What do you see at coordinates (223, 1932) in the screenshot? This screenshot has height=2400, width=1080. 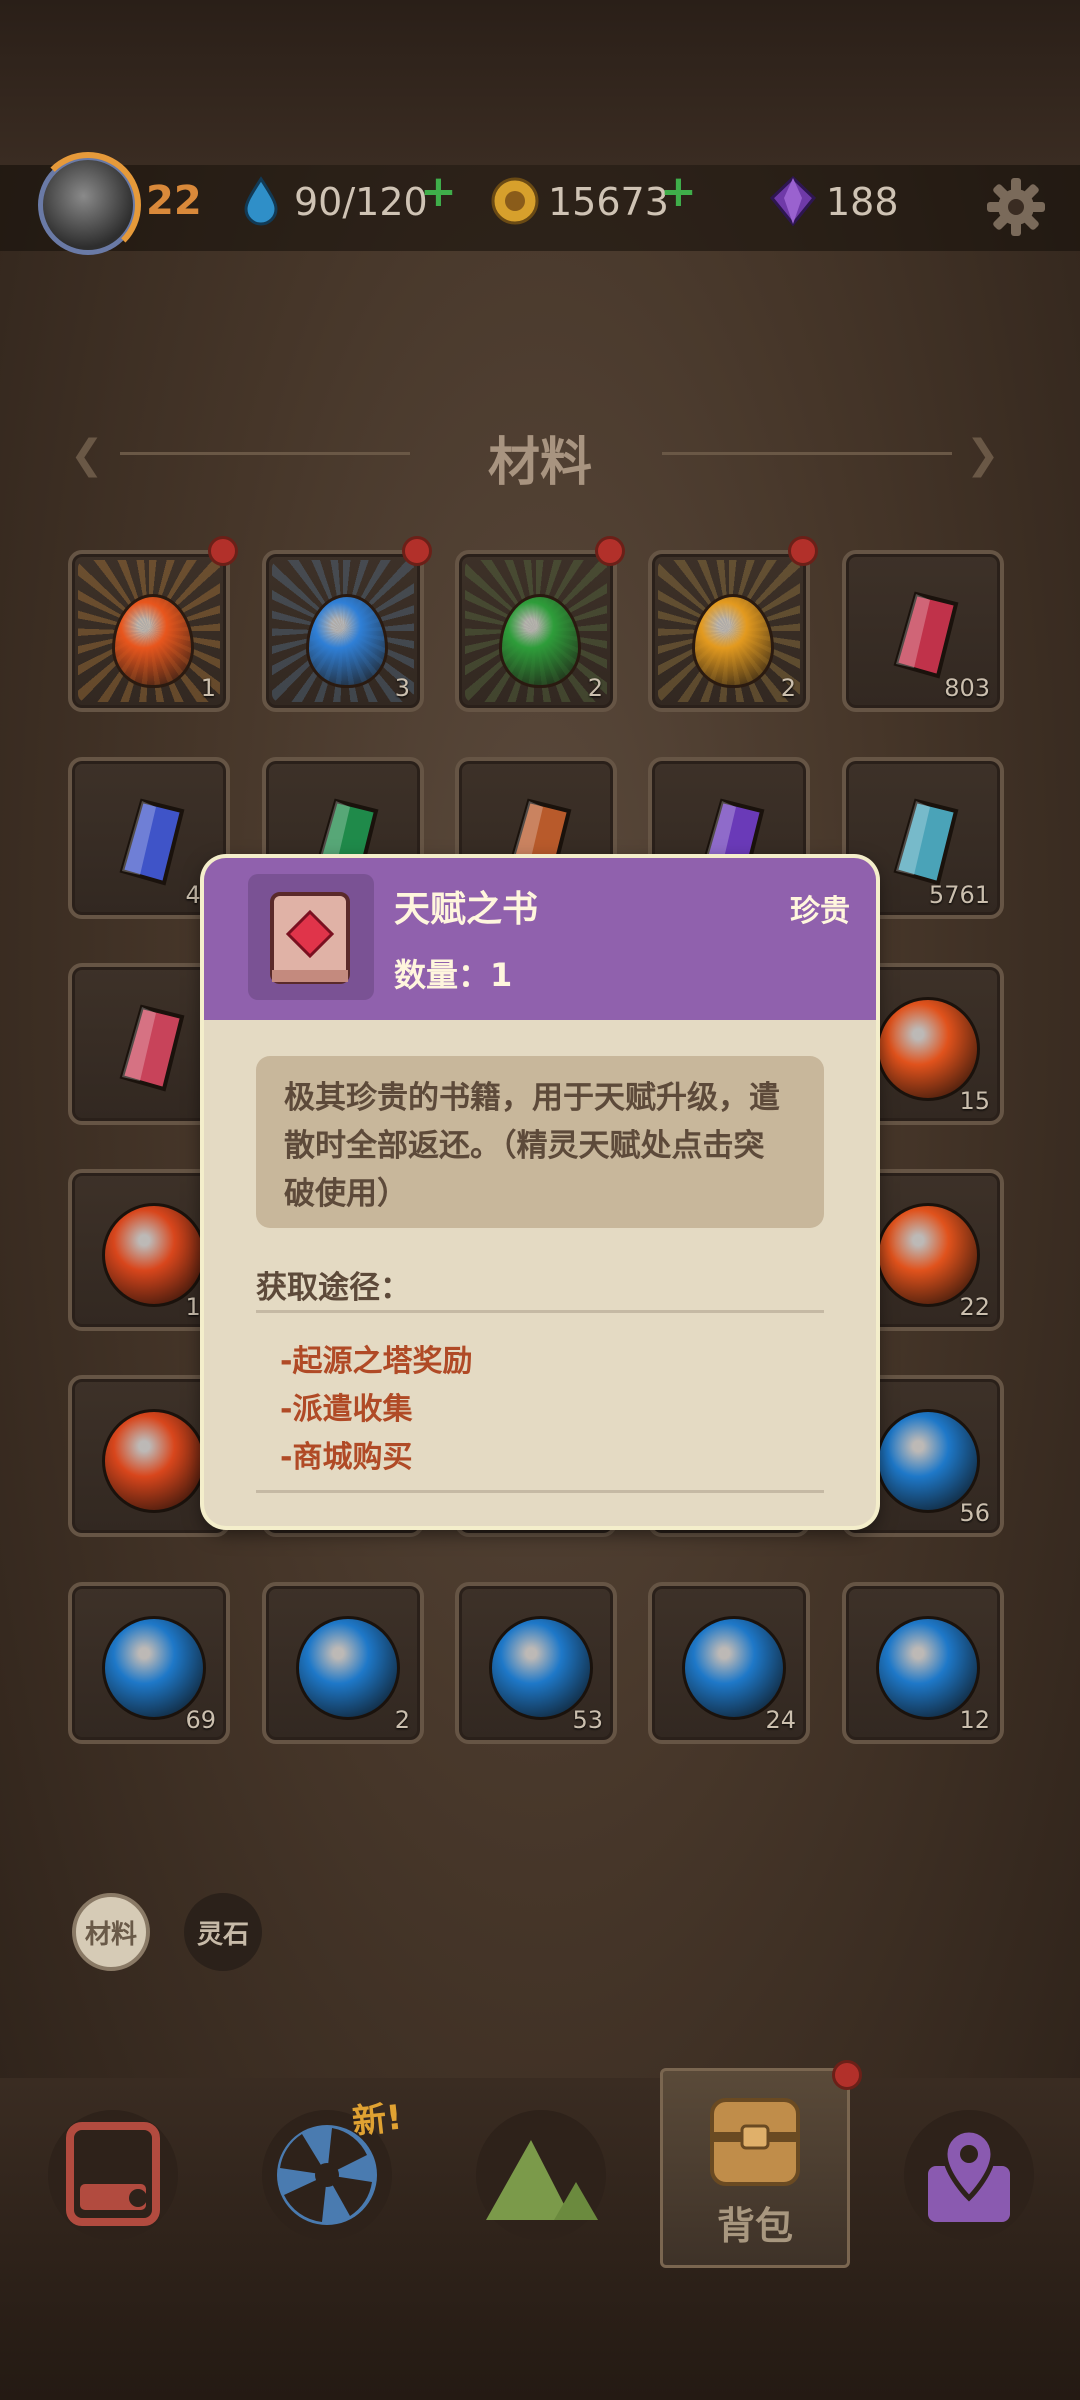 I see `category-tab: 灵石` at bounding box center [223, 1932].